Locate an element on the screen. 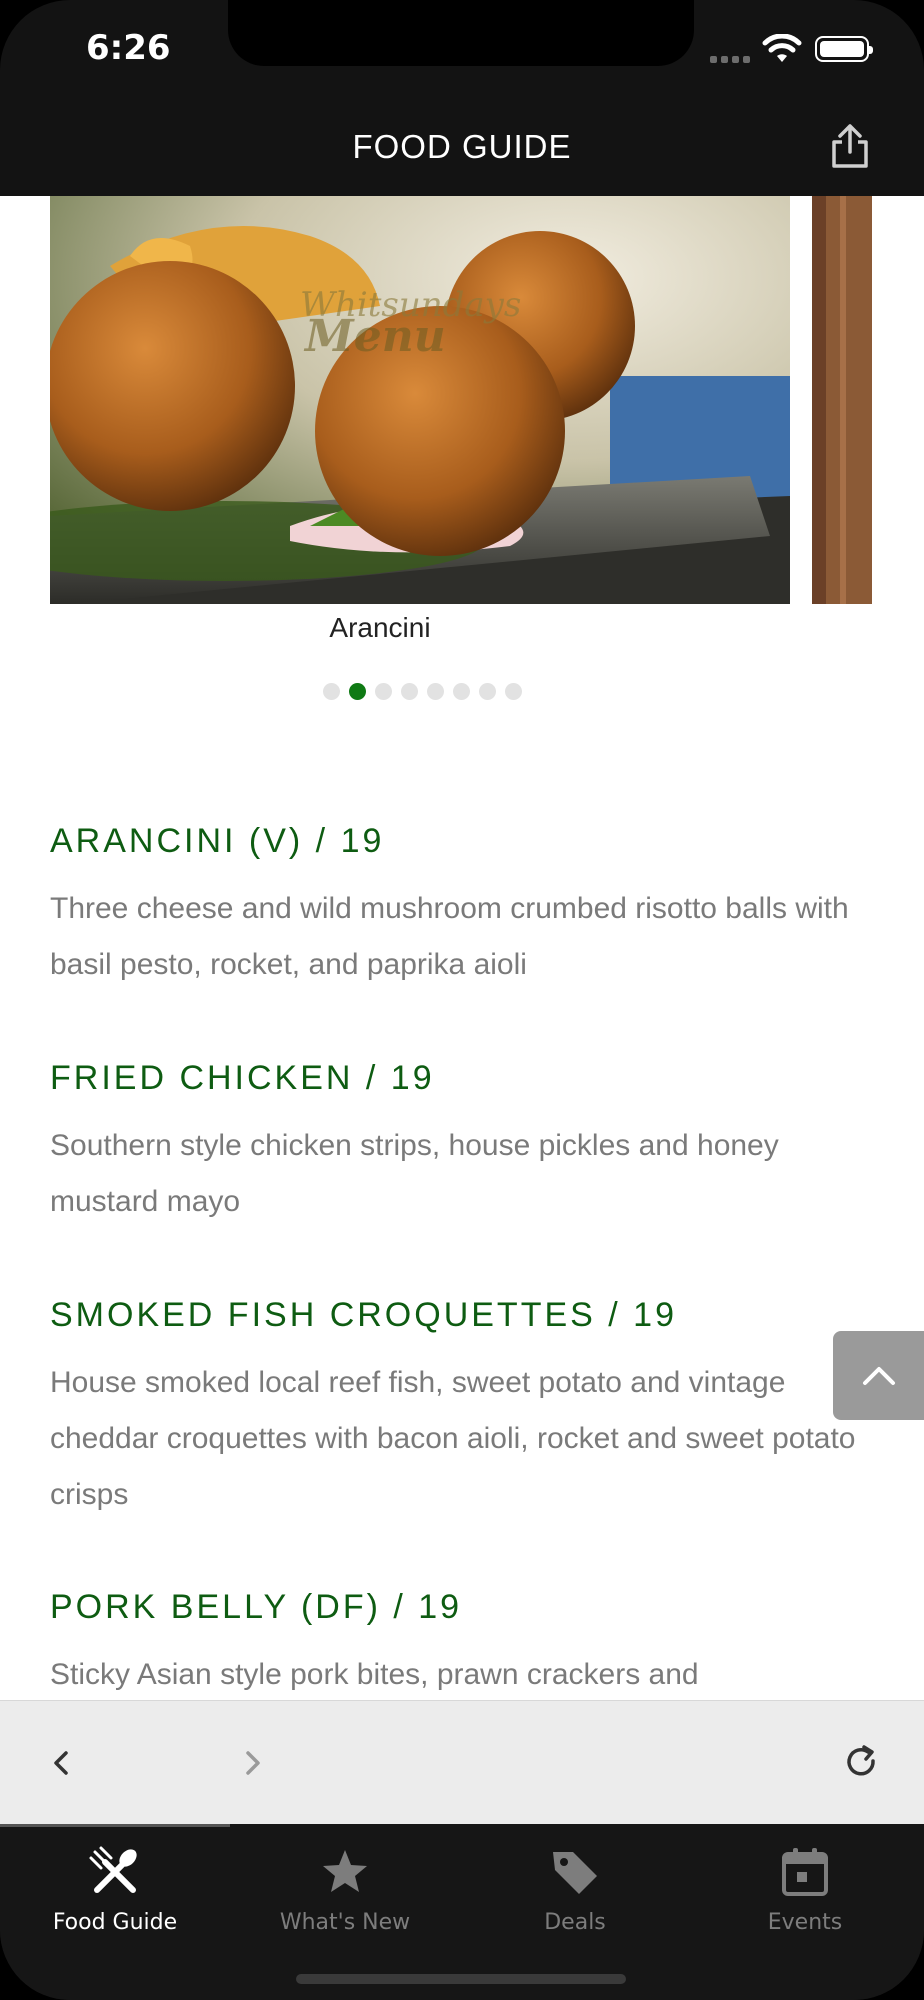  scroll-to-top-button is located at coordinates (878, 1375).